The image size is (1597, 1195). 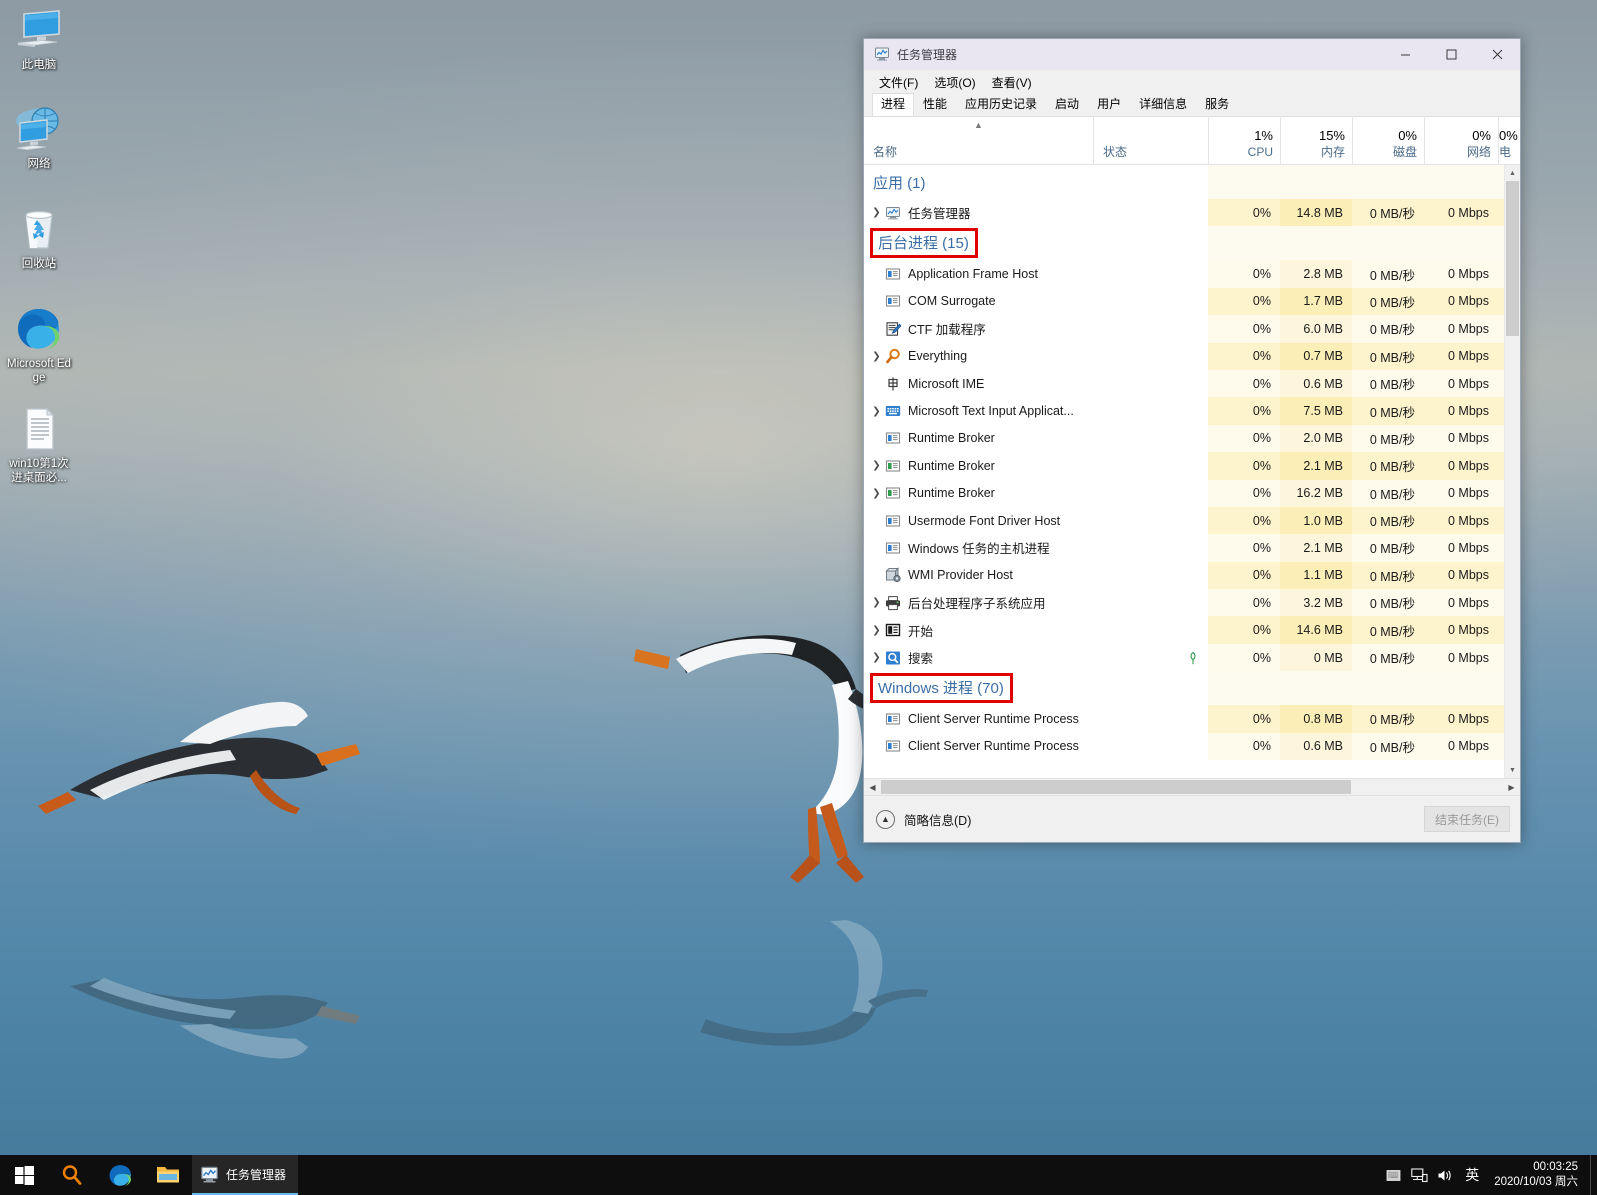 I want to click on process-name-cell: ❯ 搜索, so click(x=978, y=657).